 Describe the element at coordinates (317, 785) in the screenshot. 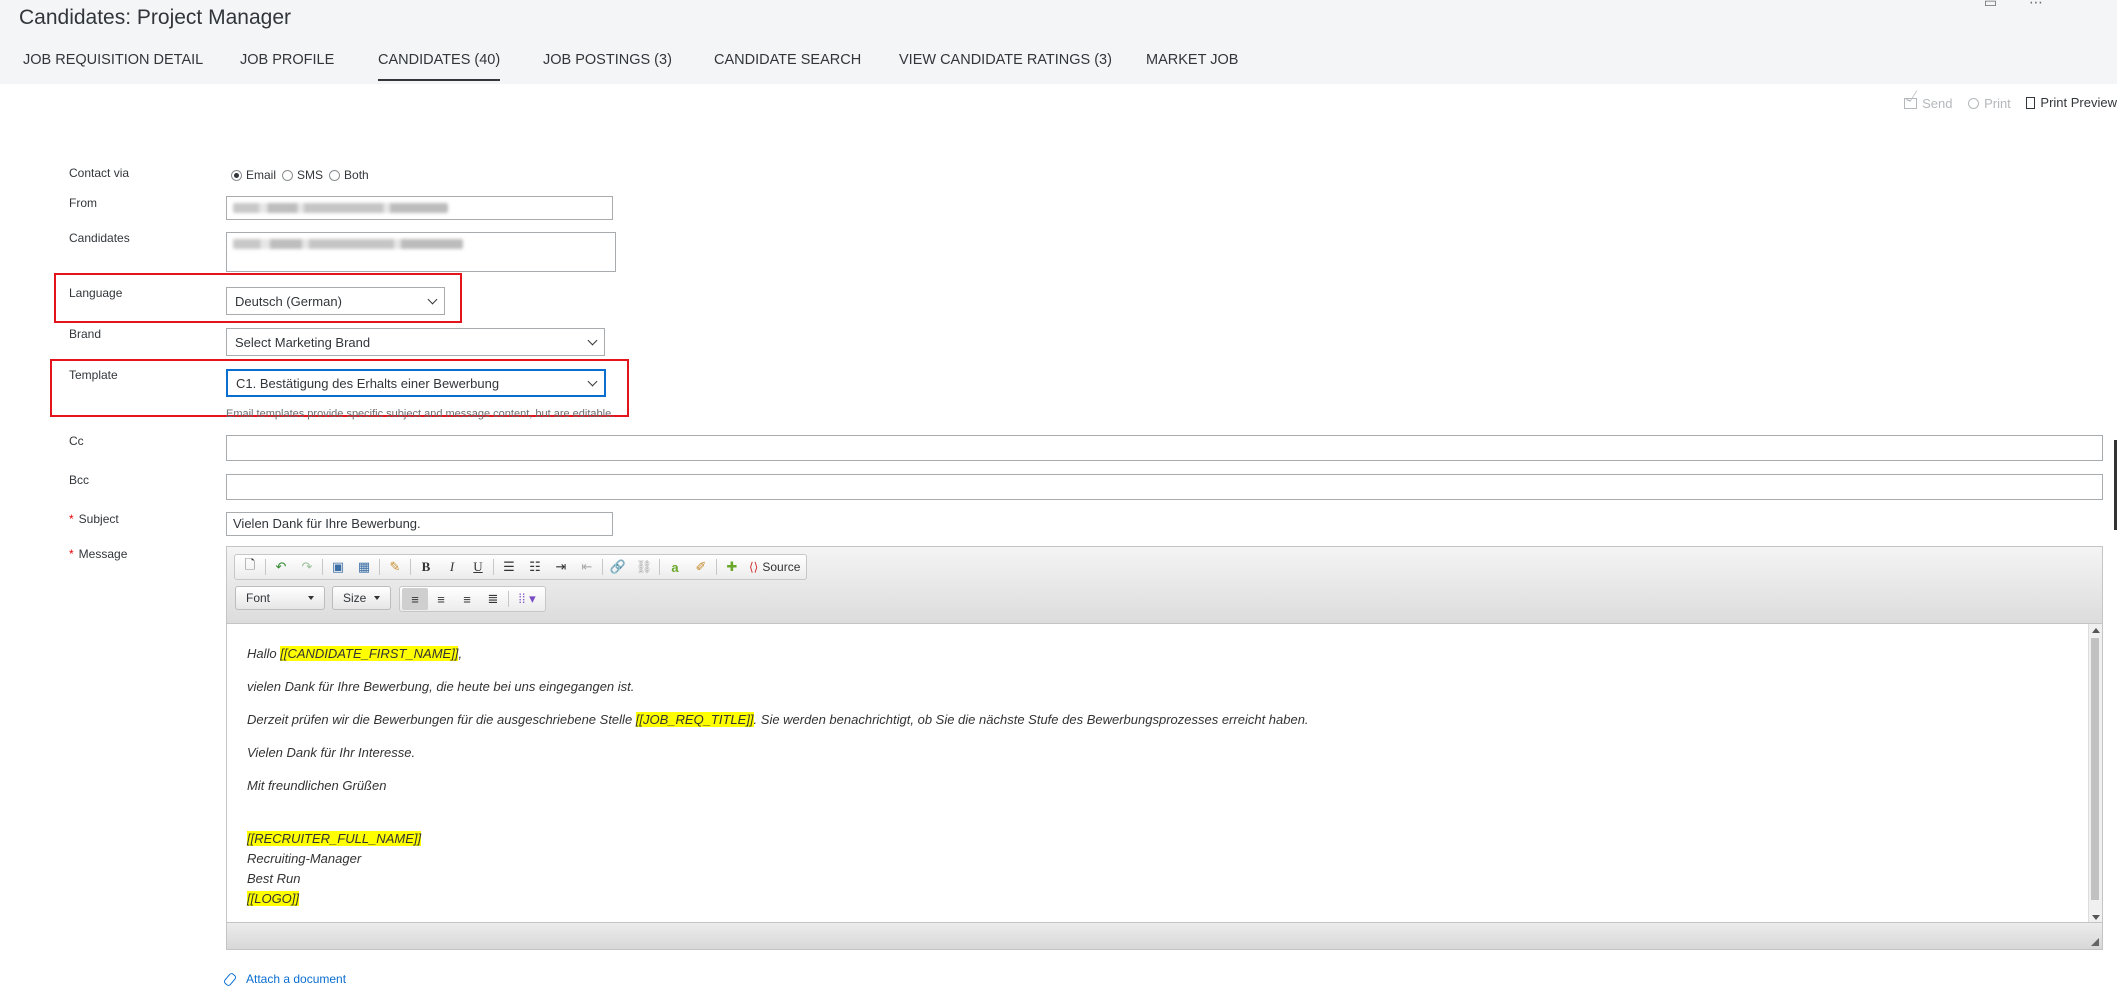

I see `body-line-4: Mit freundlichen Grüßen` at that location.